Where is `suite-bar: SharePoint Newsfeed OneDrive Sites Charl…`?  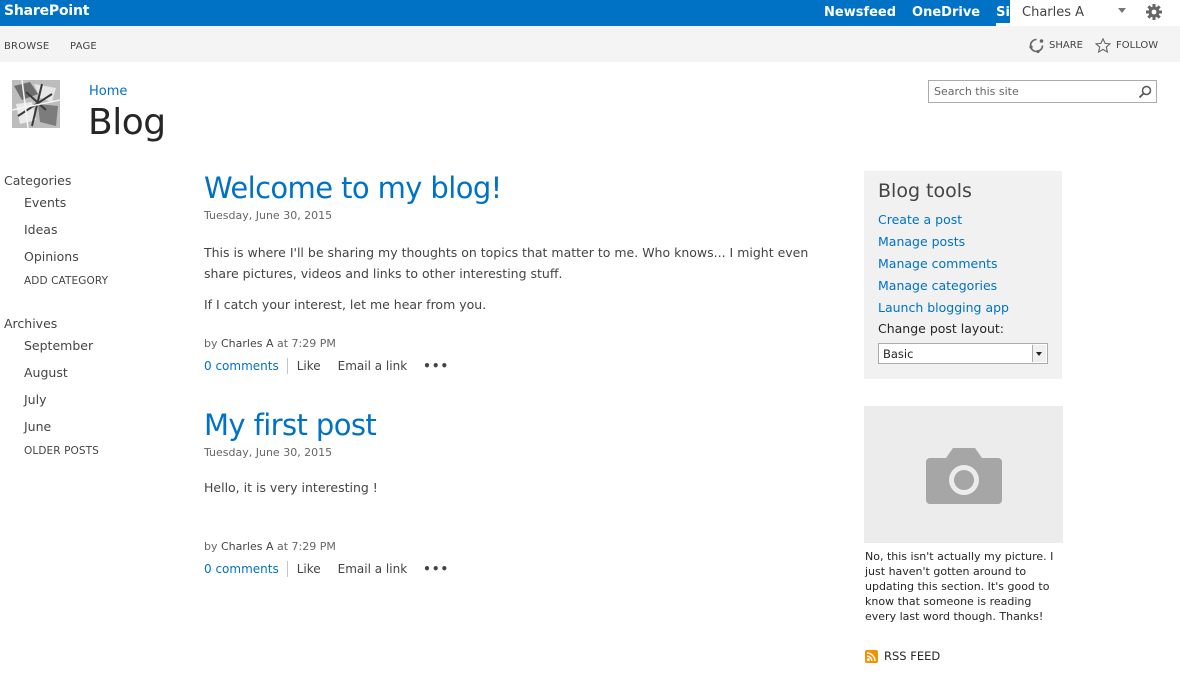 suite-bar: SharePoint Newsfeed OneDrive Sites Charl… is located at coordinates (590, 13).